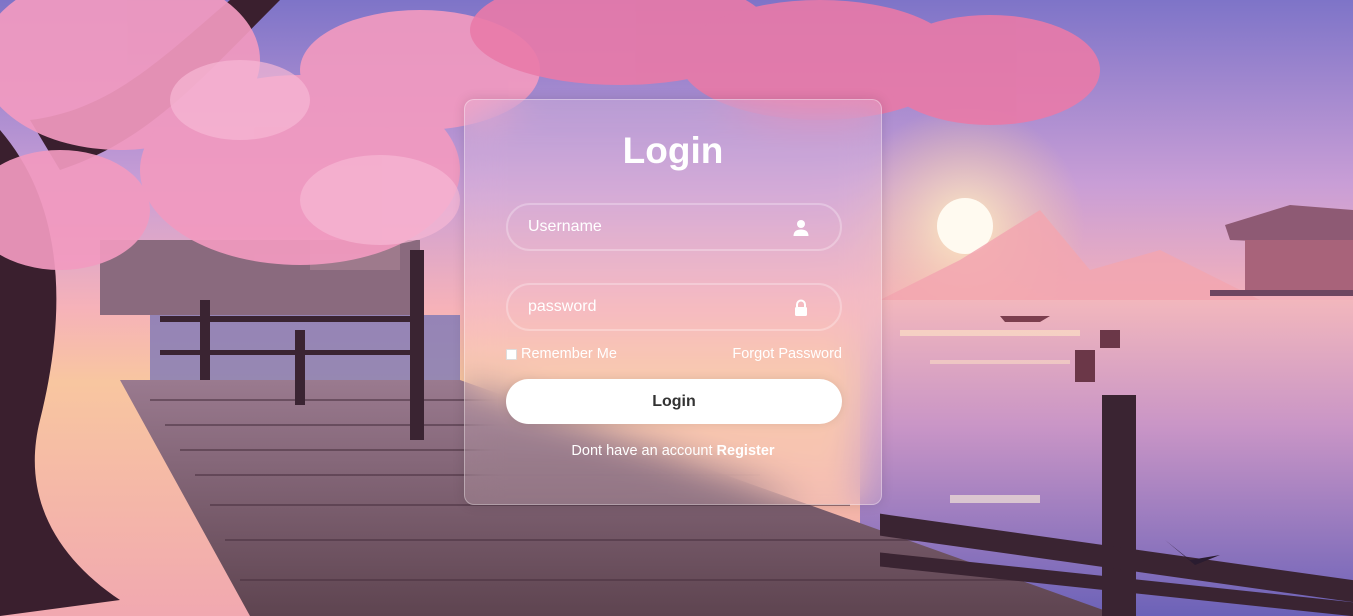 This screenshot has height=616, width=1353. I want to click on login-button: Login, so click(674, 401).